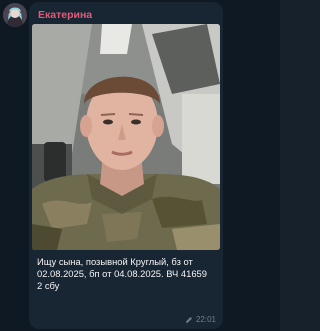  What do you see at coordinates (115, 261) in the screenshot?
I see `caption-line: Ищу сына, позывной Круглый, бз от` at bounding box center [115, 261].